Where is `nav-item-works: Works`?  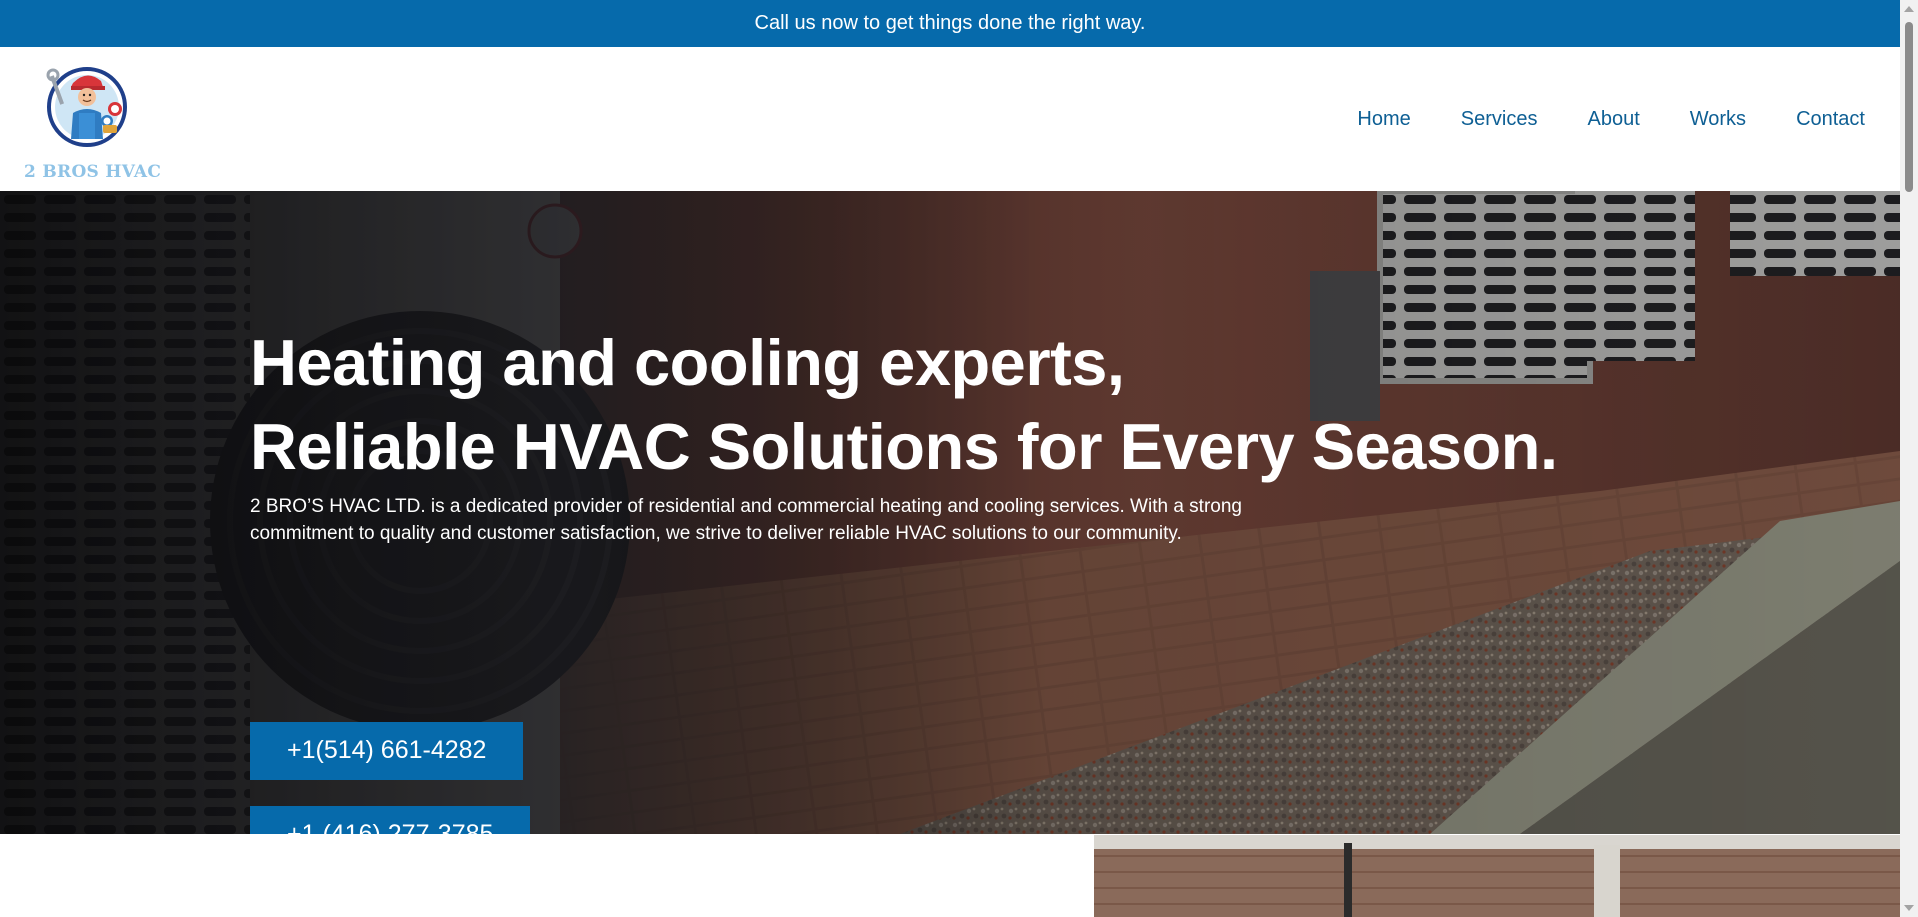 nav-item-works: Works is located at coordinates (1718, 119).